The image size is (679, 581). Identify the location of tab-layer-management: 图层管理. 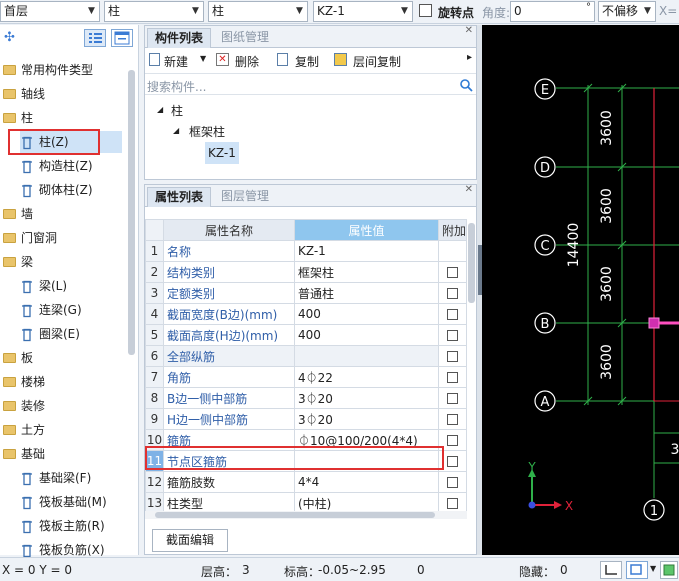
(245, 197).